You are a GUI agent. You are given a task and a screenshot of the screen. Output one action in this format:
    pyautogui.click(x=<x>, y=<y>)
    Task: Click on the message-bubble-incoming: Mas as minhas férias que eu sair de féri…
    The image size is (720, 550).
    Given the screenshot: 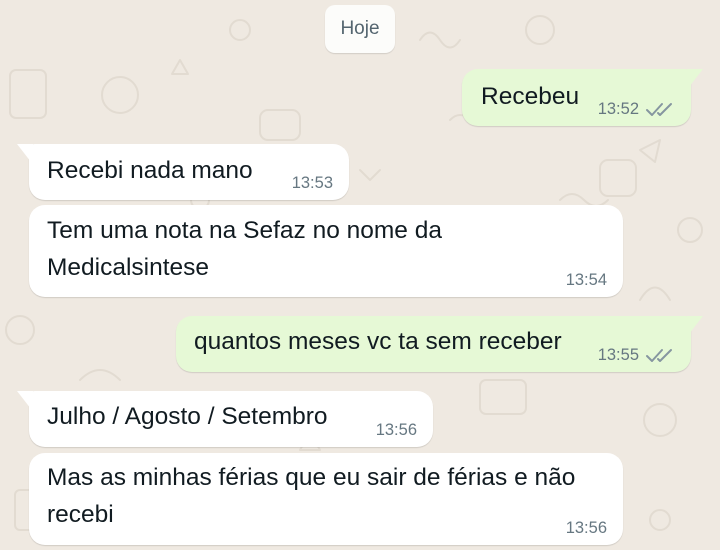 What is the action you would take?
    pyautogui.click(x=326, y=499)
    